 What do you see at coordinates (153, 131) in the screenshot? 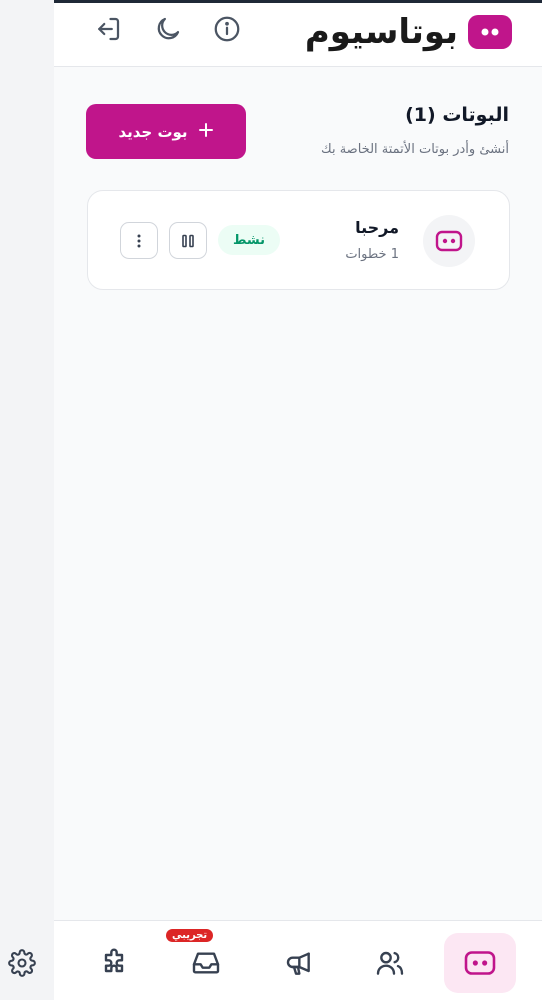
I see `new-bot-label: بوت جديد` at bounding box center [153, 131].